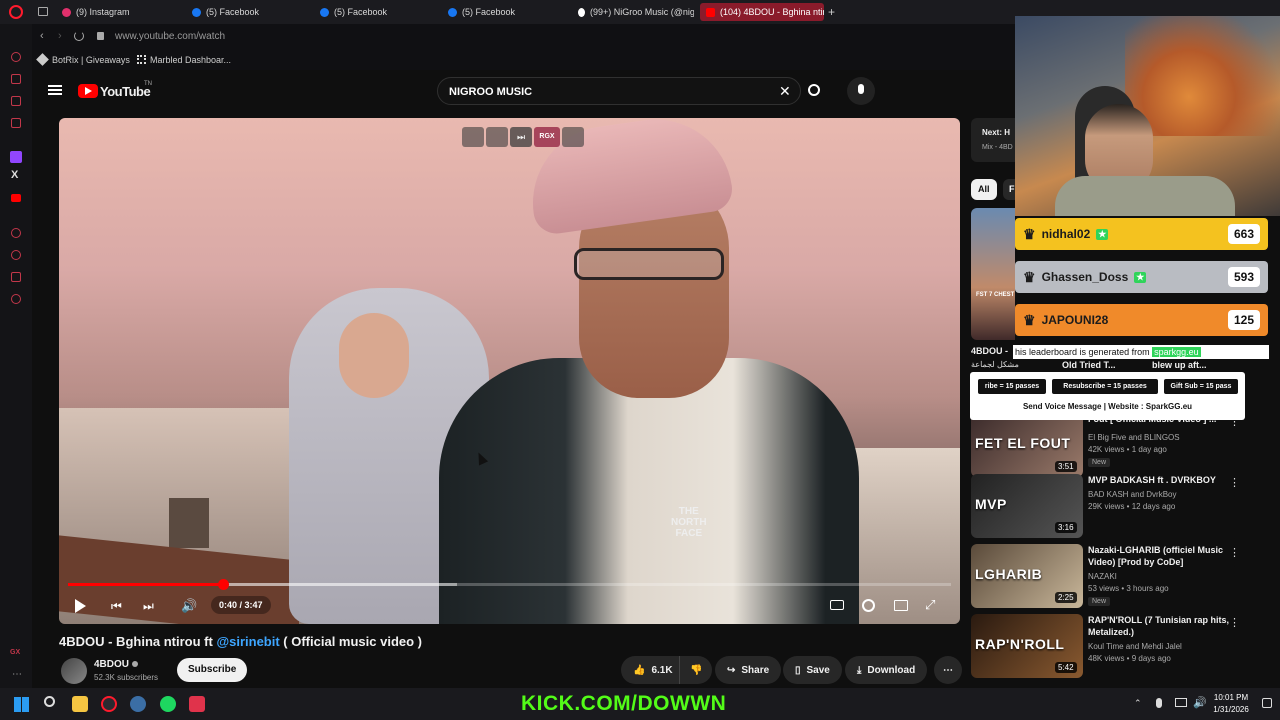 Image resolution: width=1280 pixels, height=720 pixels. What do you see at coordinates (17, 674) in the screenshot?
I see `more-icon: ⋯` at bounding box center [17, 674].